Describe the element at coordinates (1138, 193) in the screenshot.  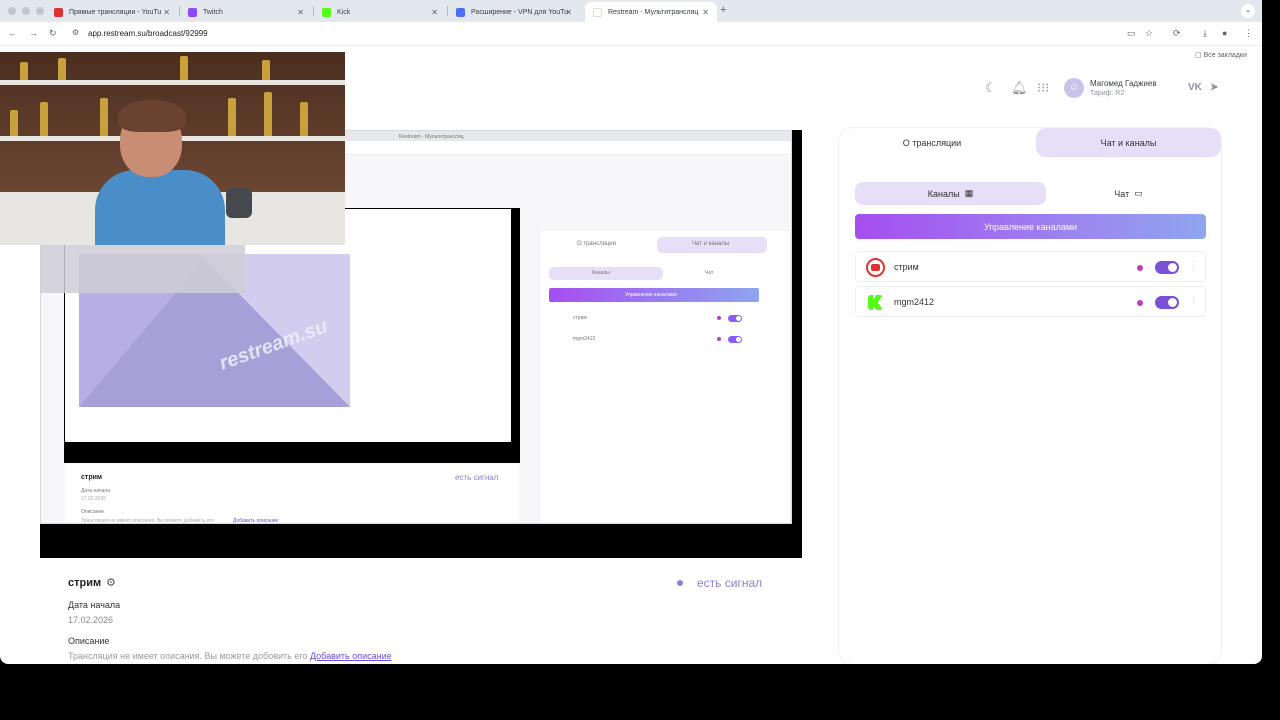
I see `chat-icon: ▭` at that location.